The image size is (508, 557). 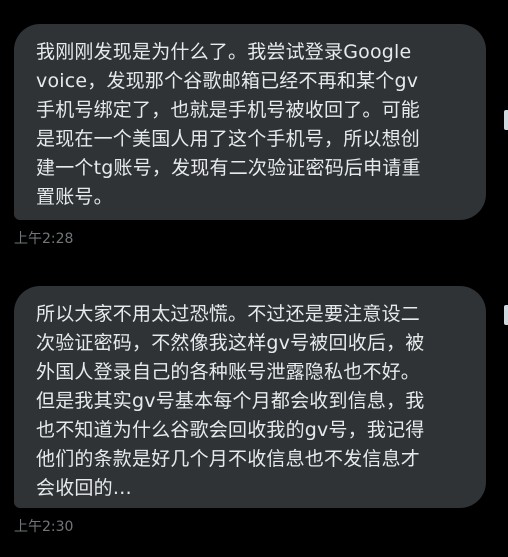 What do you see at coordinates (228, 139) in the screenshot?
I see `message-text-line: 是现在一个美国人用了这个手机号，所以想创` at bounding box center [228, 139].